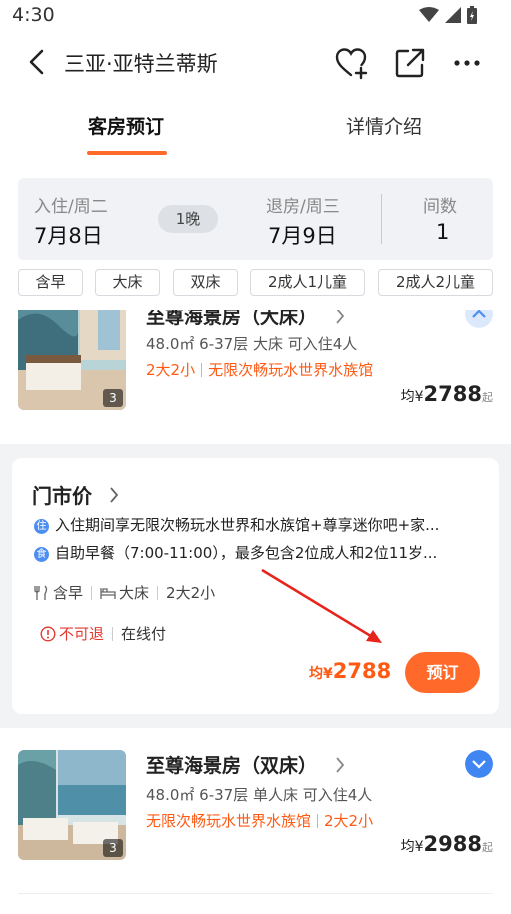 This screenshot has height=914, width=511. I want to click on filter-chip-2a1c: 2成人1儿童, so click(307, 282).